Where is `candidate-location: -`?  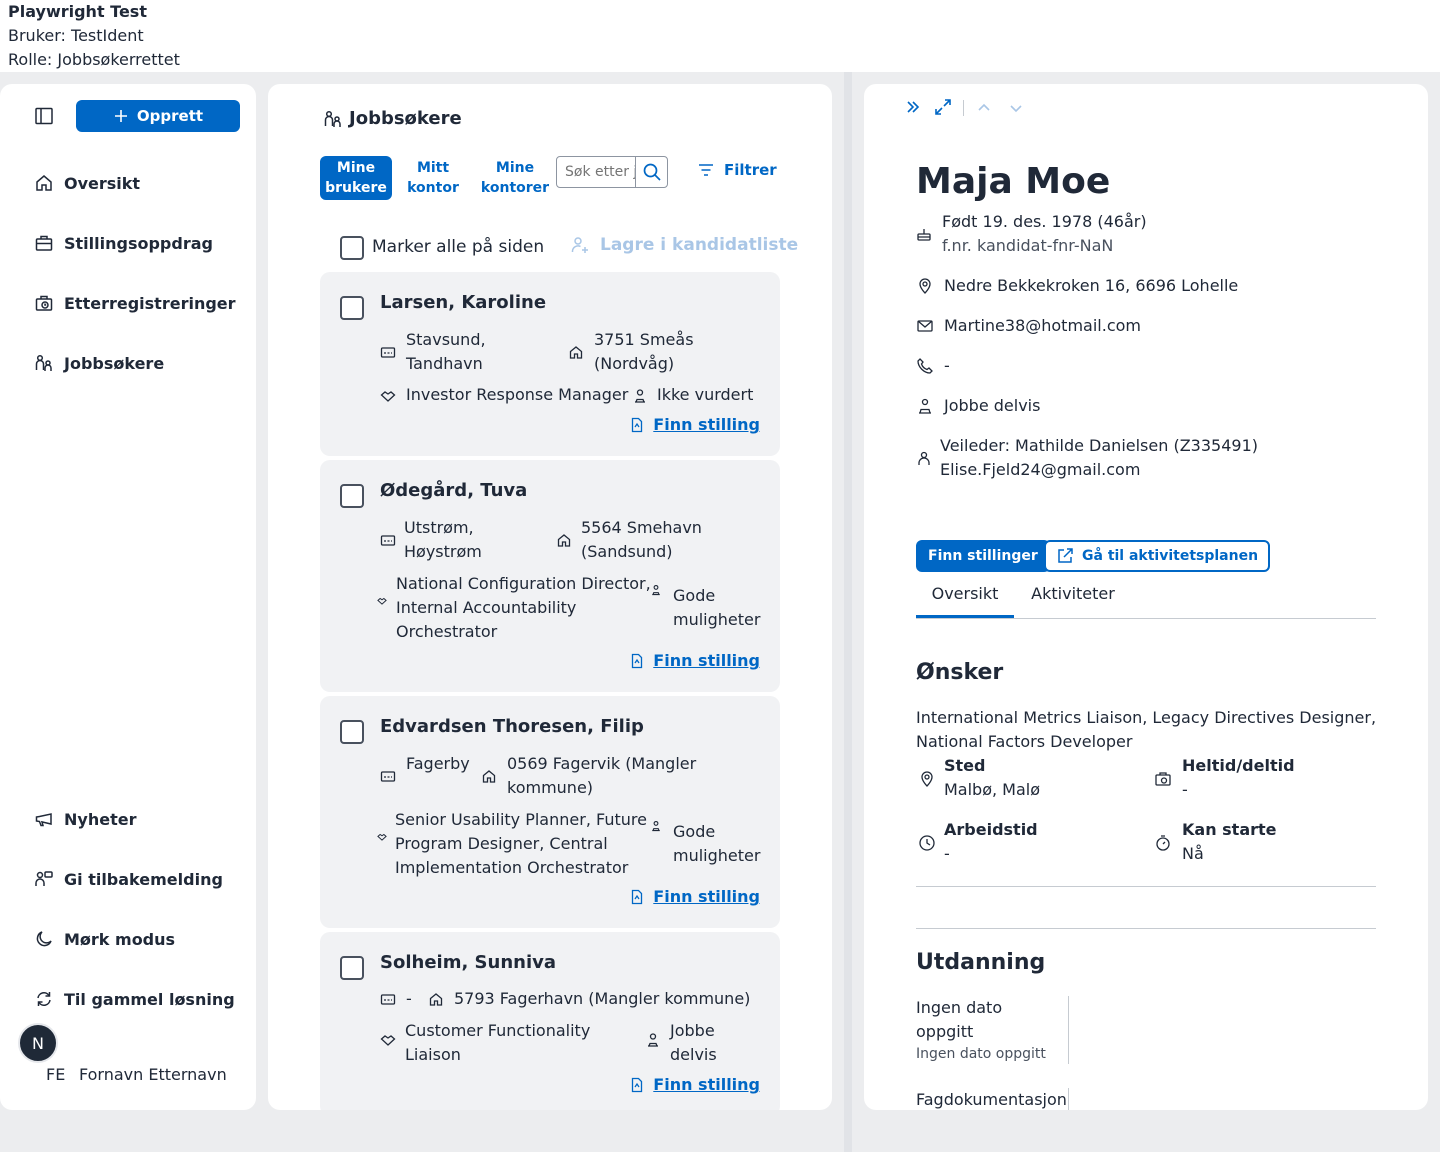
candidate-location: - is located at coordinates (409, 998).